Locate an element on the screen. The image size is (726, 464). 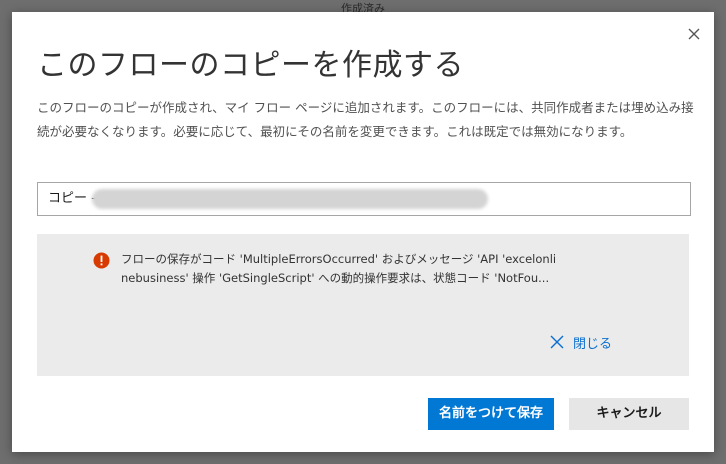
flow-name-prefix: コピー - is located at coordinates (72, 198).